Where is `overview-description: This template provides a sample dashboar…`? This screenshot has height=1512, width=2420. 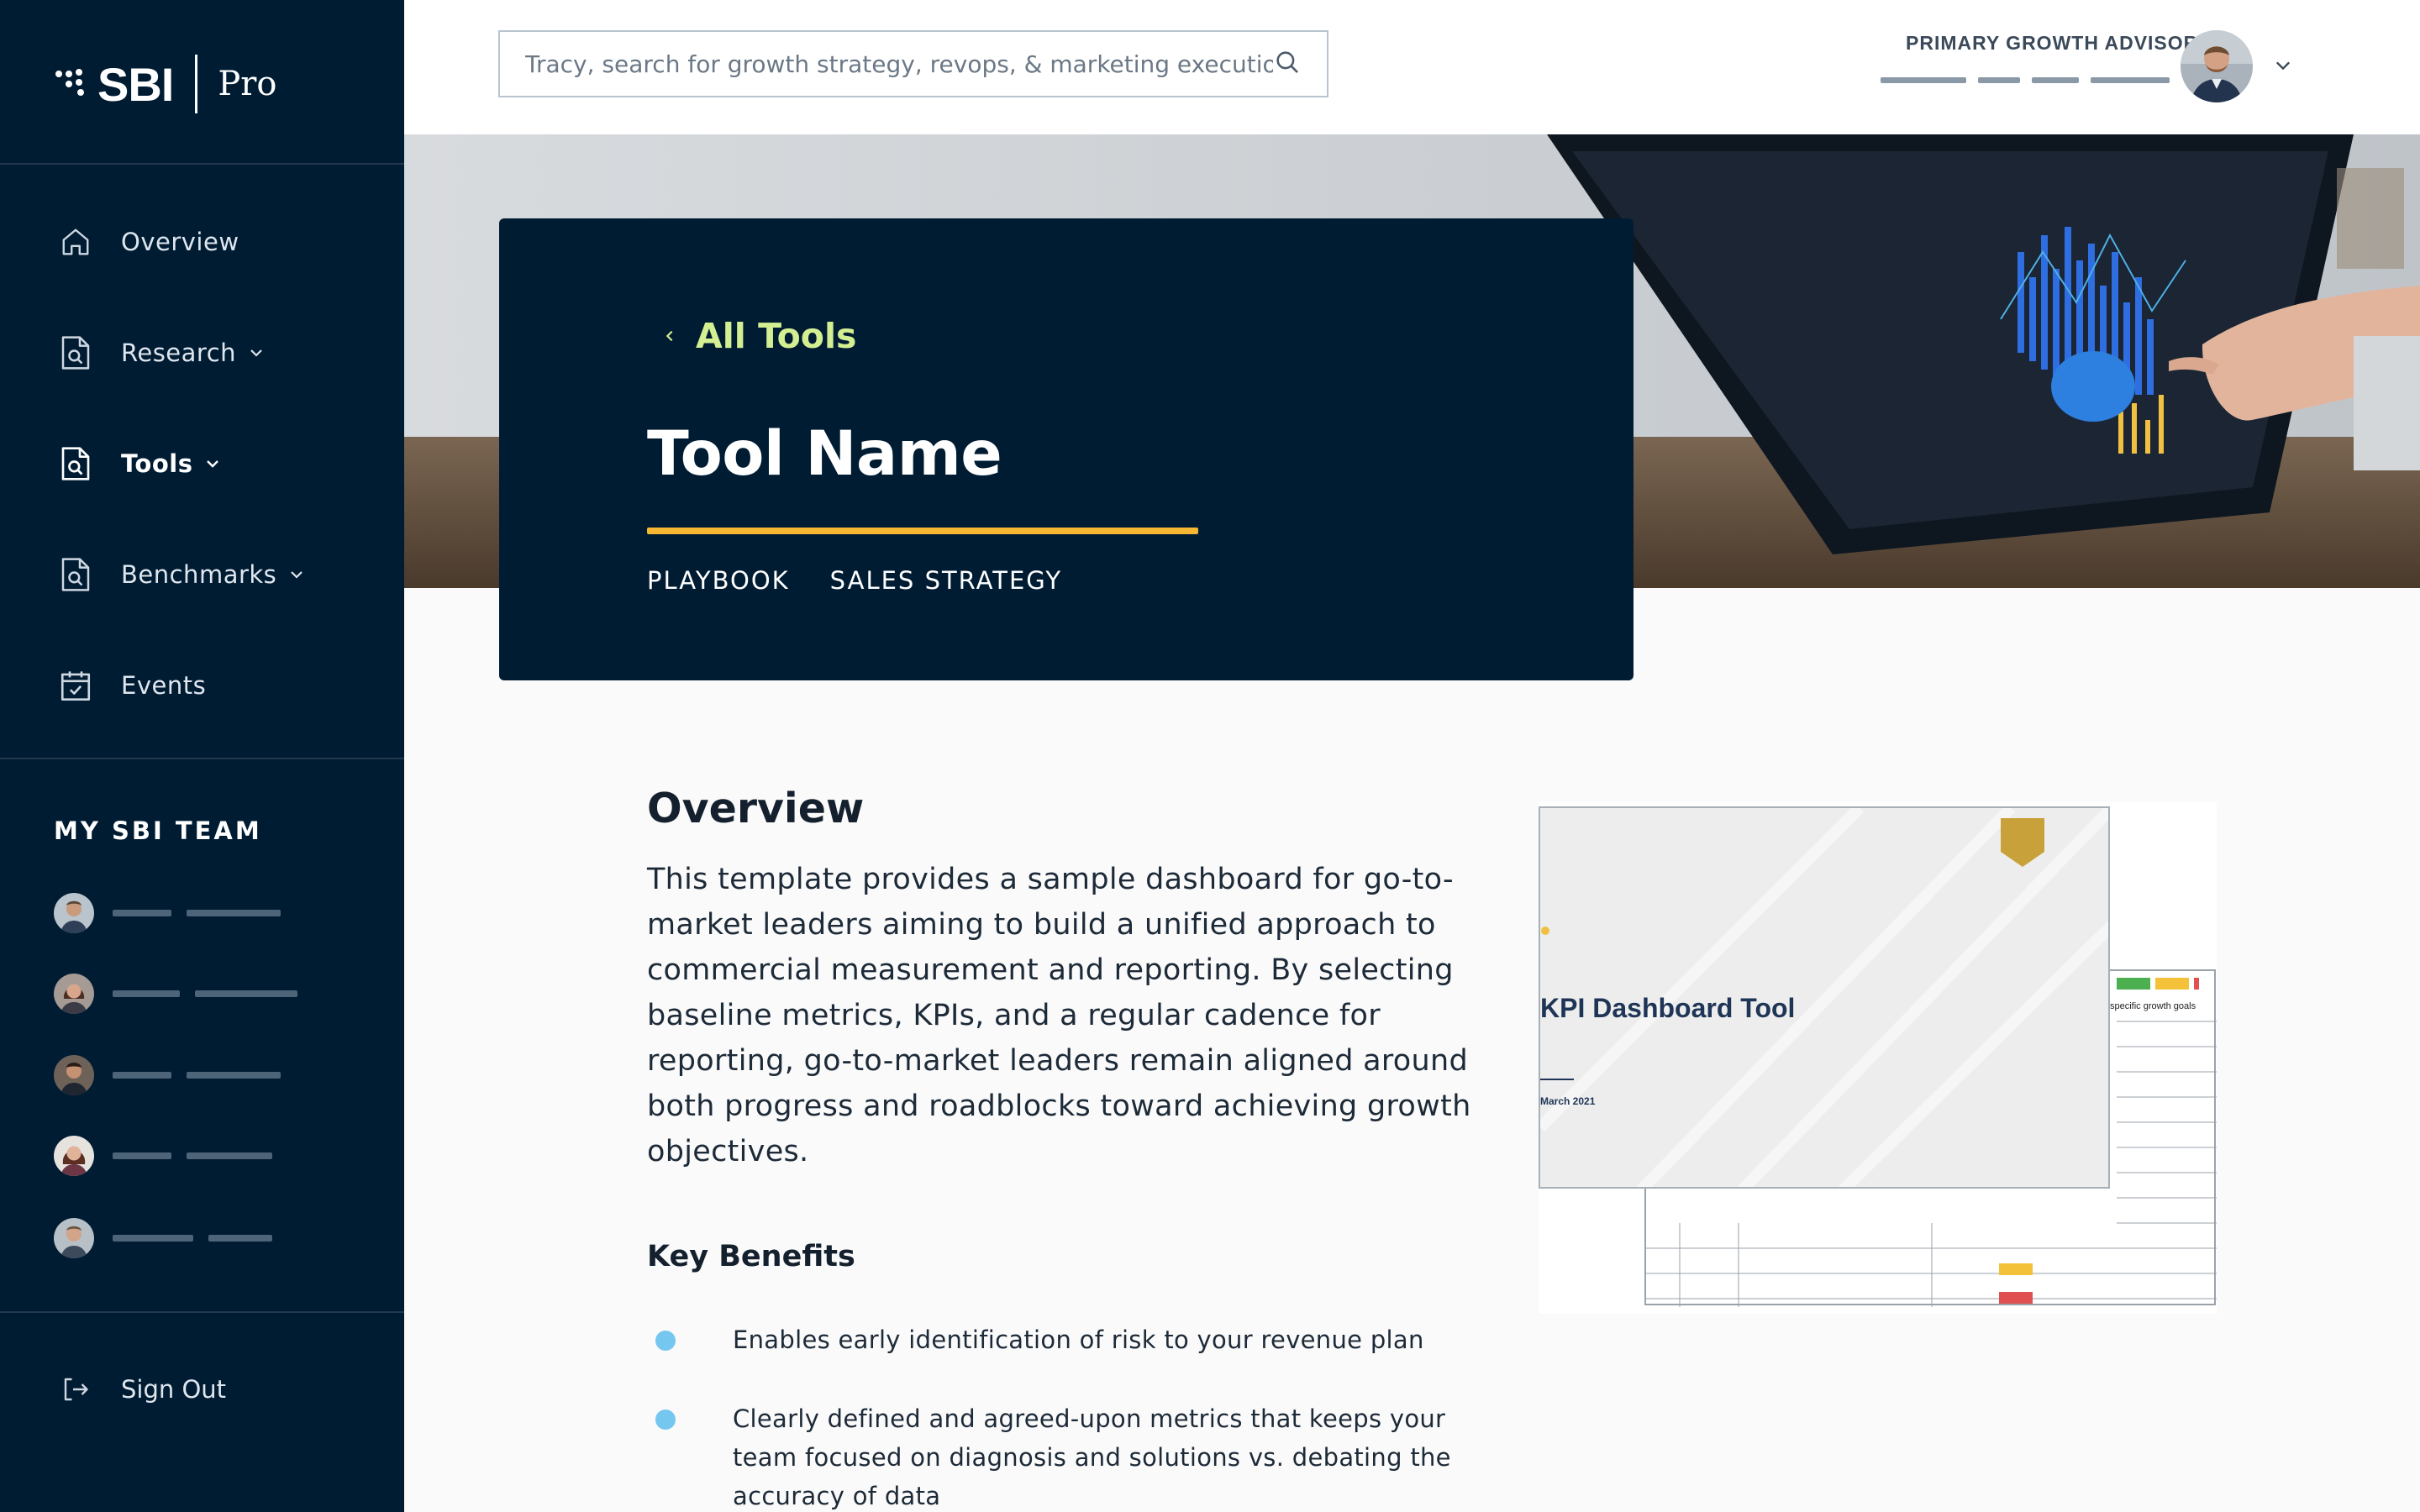
overview-description: This template provides a sample dashboar… is located at coordinates (1059, 1015).